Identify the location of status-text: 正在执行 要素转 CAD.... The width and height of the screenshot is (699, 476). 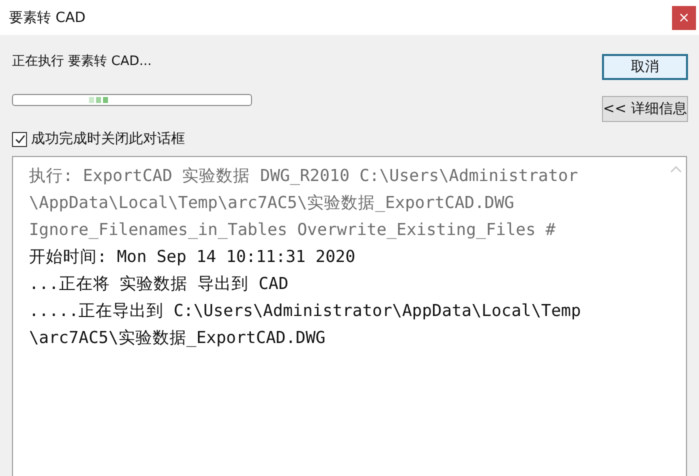
(82, 61).